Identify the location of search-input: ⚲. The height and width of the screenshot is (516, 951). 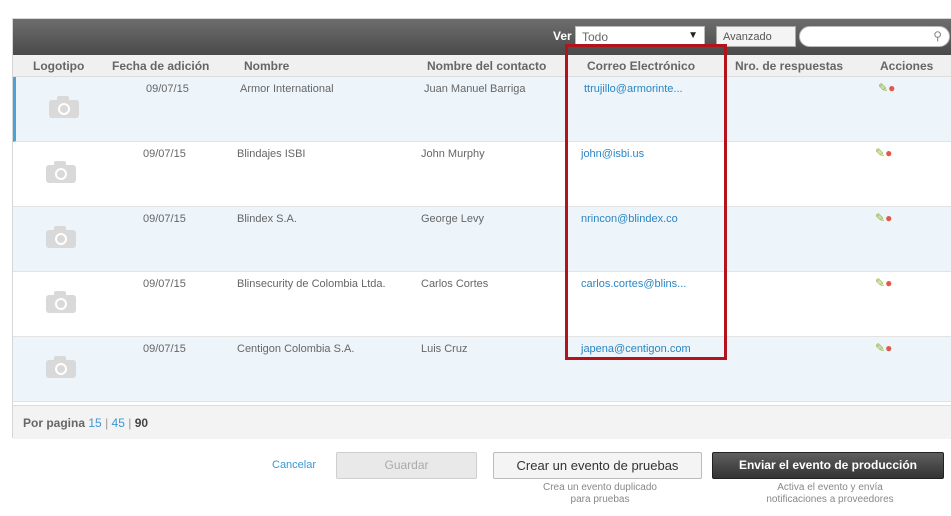
(874, 36).